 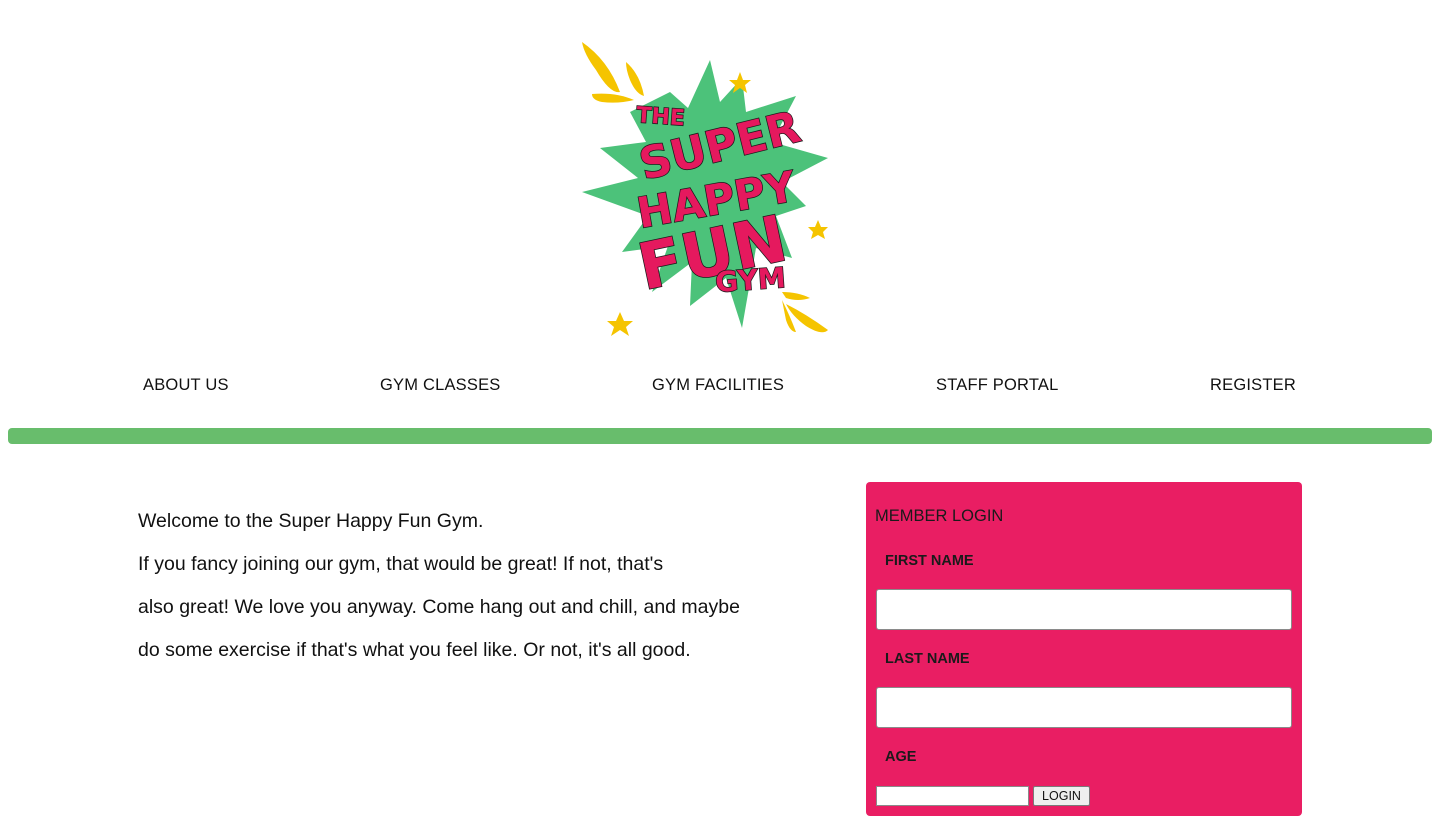 I want to click on first-name-input, so click(x=1084, y=609).